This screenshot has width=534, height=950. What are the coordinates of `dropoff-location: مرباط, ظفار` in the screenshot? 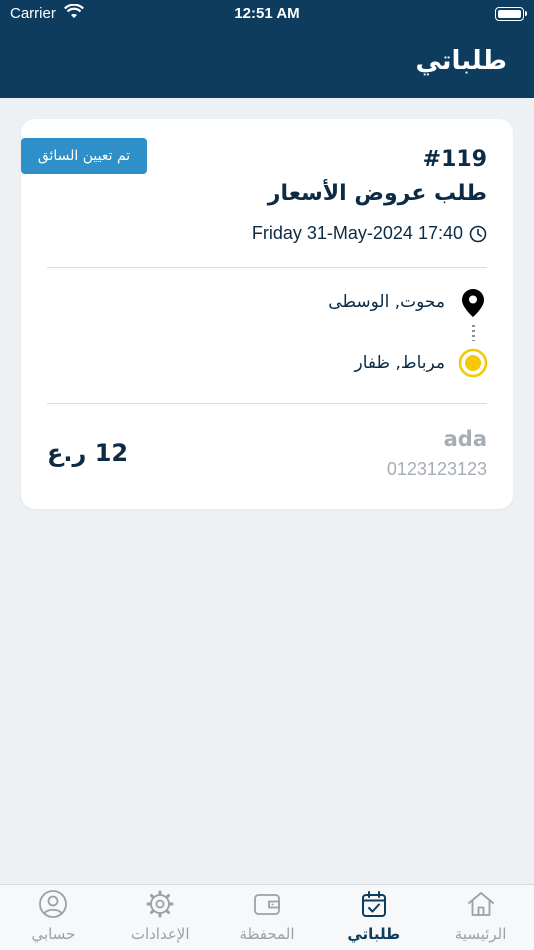 It's located at (399, 363).